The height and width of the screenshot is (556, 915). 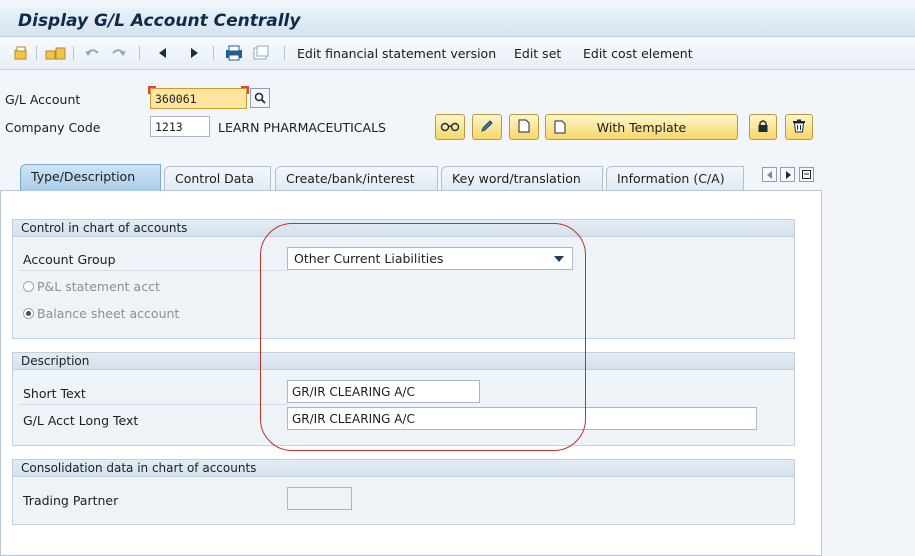 What do you see at coordinates (396, 53) in the screenshot?
I see `edit-fs-version-link: Edit financial statement version` at bounding box center [396, 53].